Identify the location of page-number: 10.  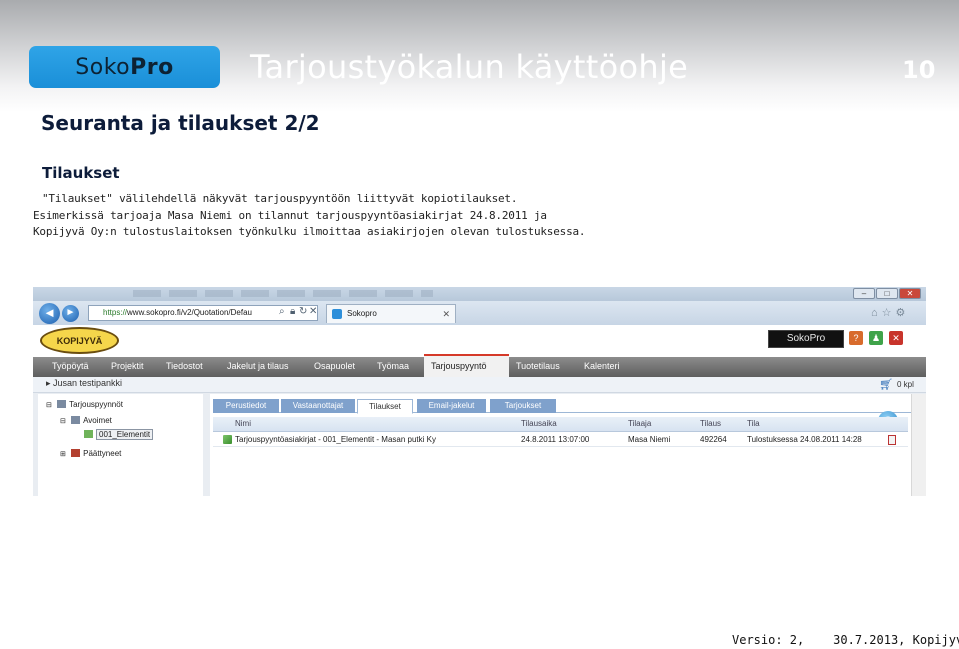
(919, 70).